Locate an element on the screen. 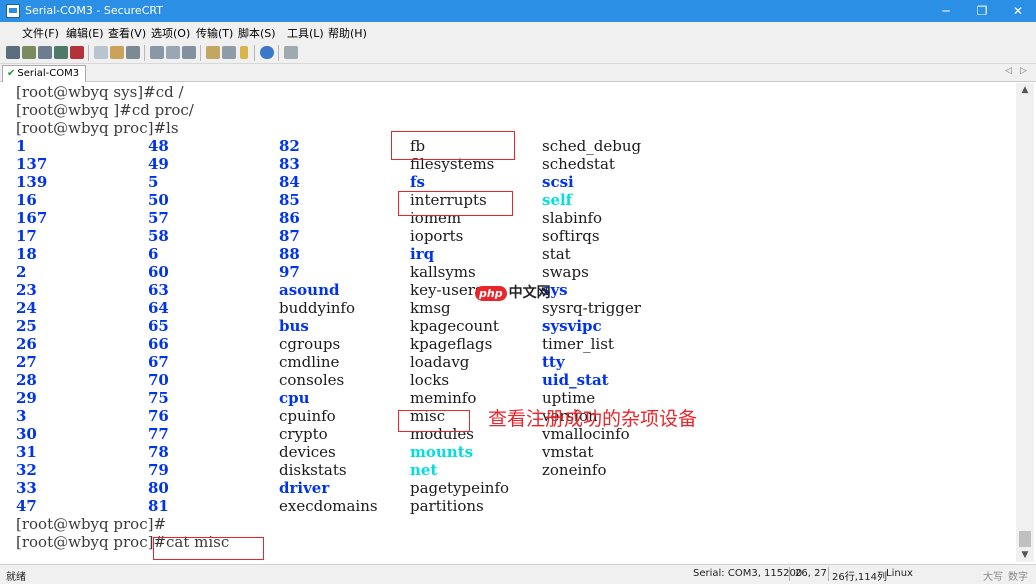 This screenshot has height=584, width=1036. print-selection-icon is located at coordinates (173, 52).